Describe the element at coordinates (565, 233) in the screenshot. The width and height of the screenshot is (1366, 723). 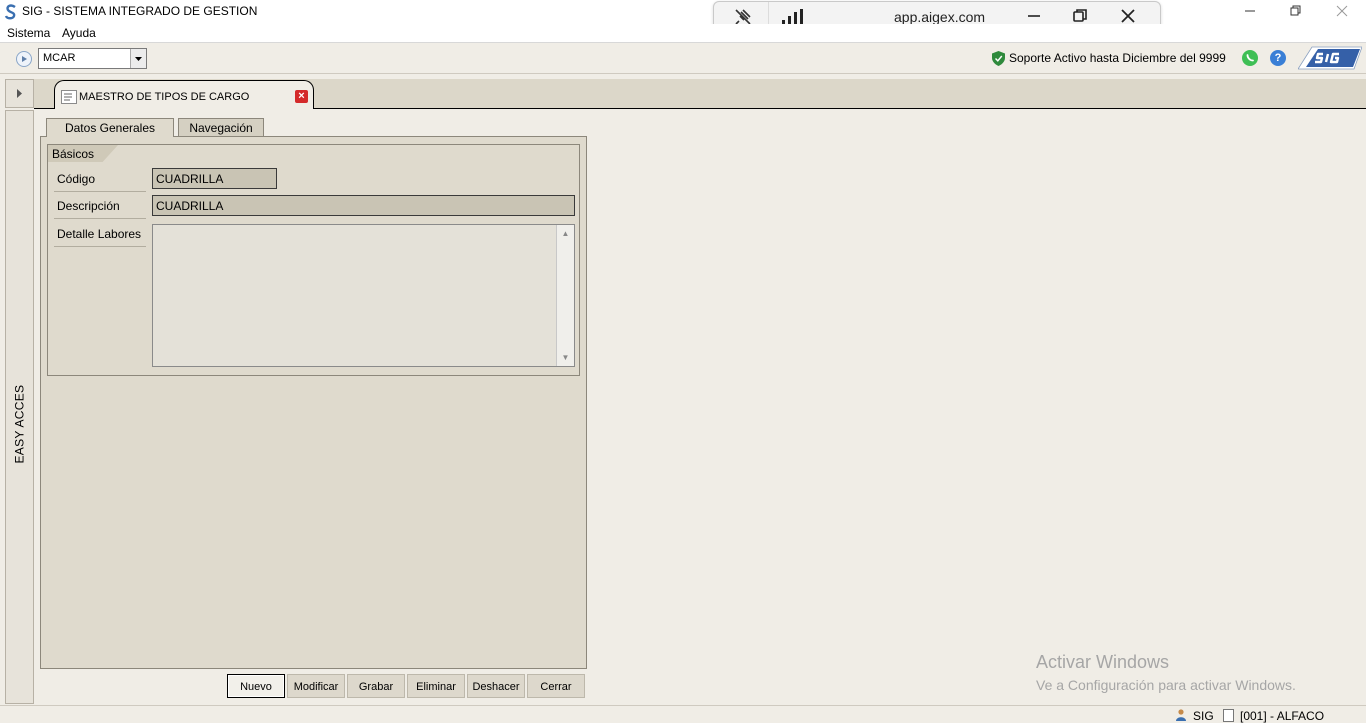
I see `scroll-up-icon: ▲` at that location.